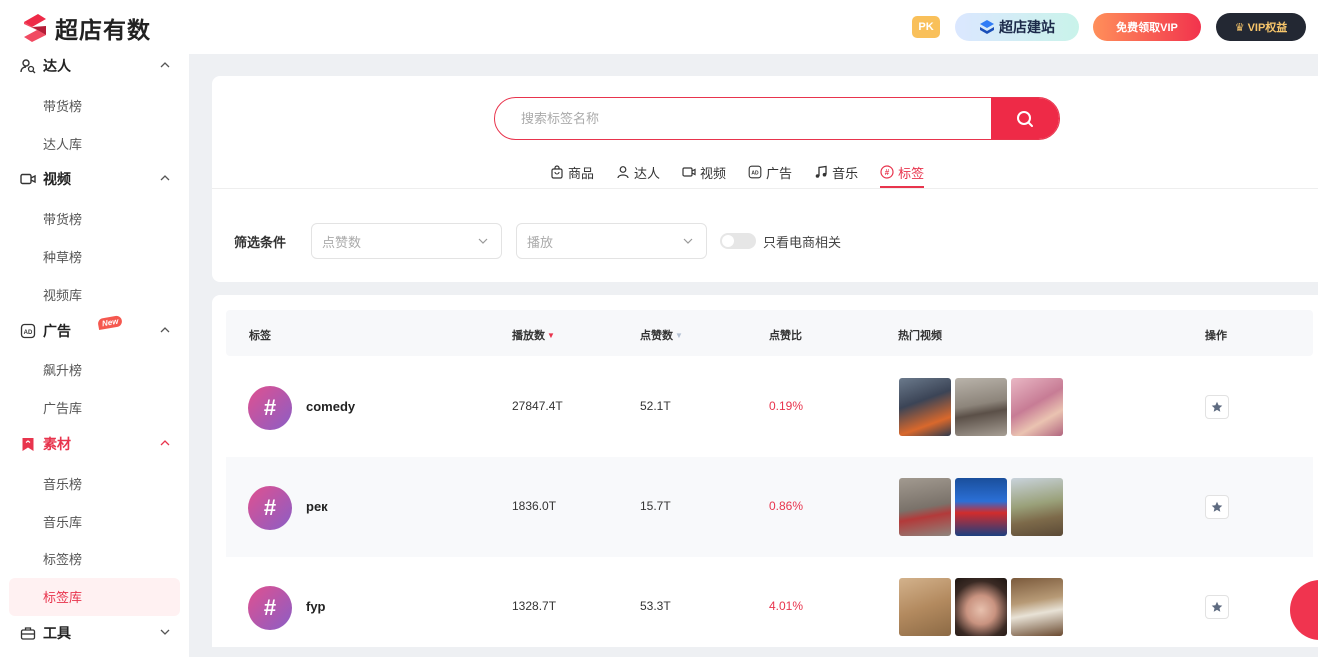 The width and height of the screenshot is (1318, 657). What do you see at coordinates (655, 506) in the screenshot?
I see `likes-value: 15.7T` at bounding box center [655, 506].